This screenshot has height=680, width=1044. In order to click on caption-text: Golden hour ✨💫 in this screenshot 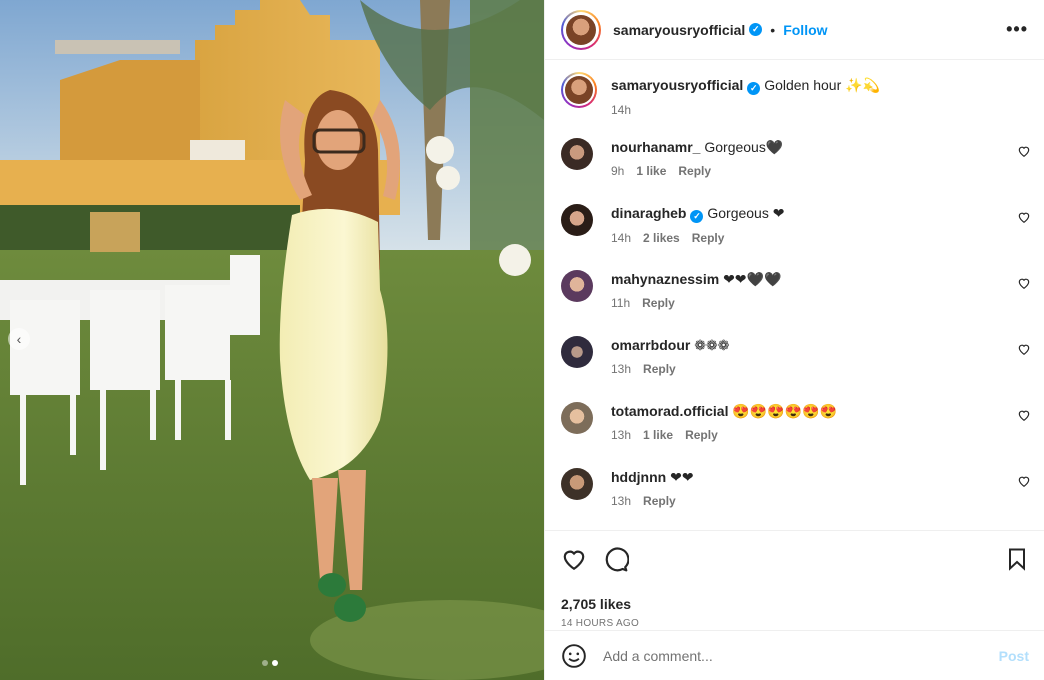, I will do `click(822, 85)`.